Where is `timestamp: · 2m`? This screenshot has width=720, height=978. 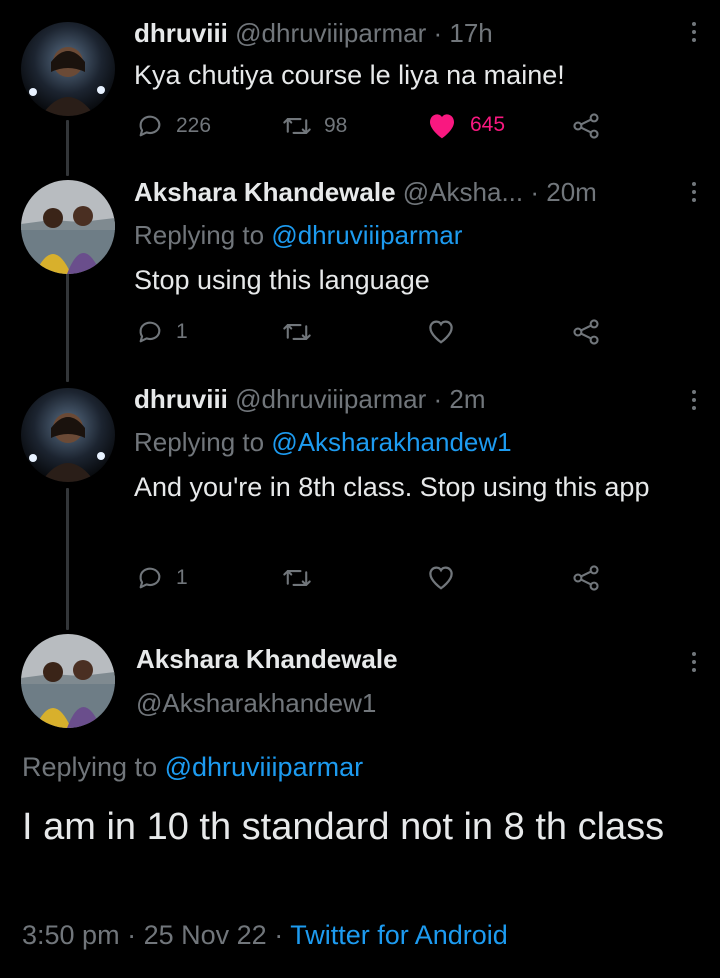 timestamp: · 2m is located at coordinates (460, 399).